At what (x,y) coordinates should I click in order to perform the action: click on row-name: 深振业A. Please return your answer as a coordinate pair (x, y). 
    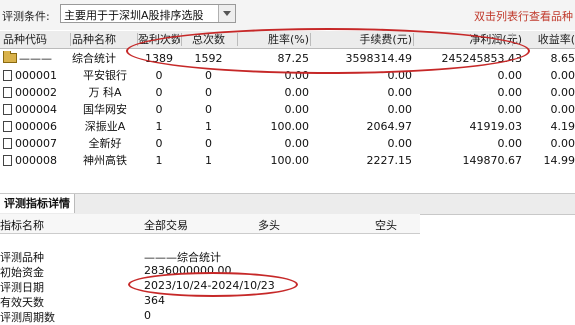
    Looking at the image, I should click on (105, 126).